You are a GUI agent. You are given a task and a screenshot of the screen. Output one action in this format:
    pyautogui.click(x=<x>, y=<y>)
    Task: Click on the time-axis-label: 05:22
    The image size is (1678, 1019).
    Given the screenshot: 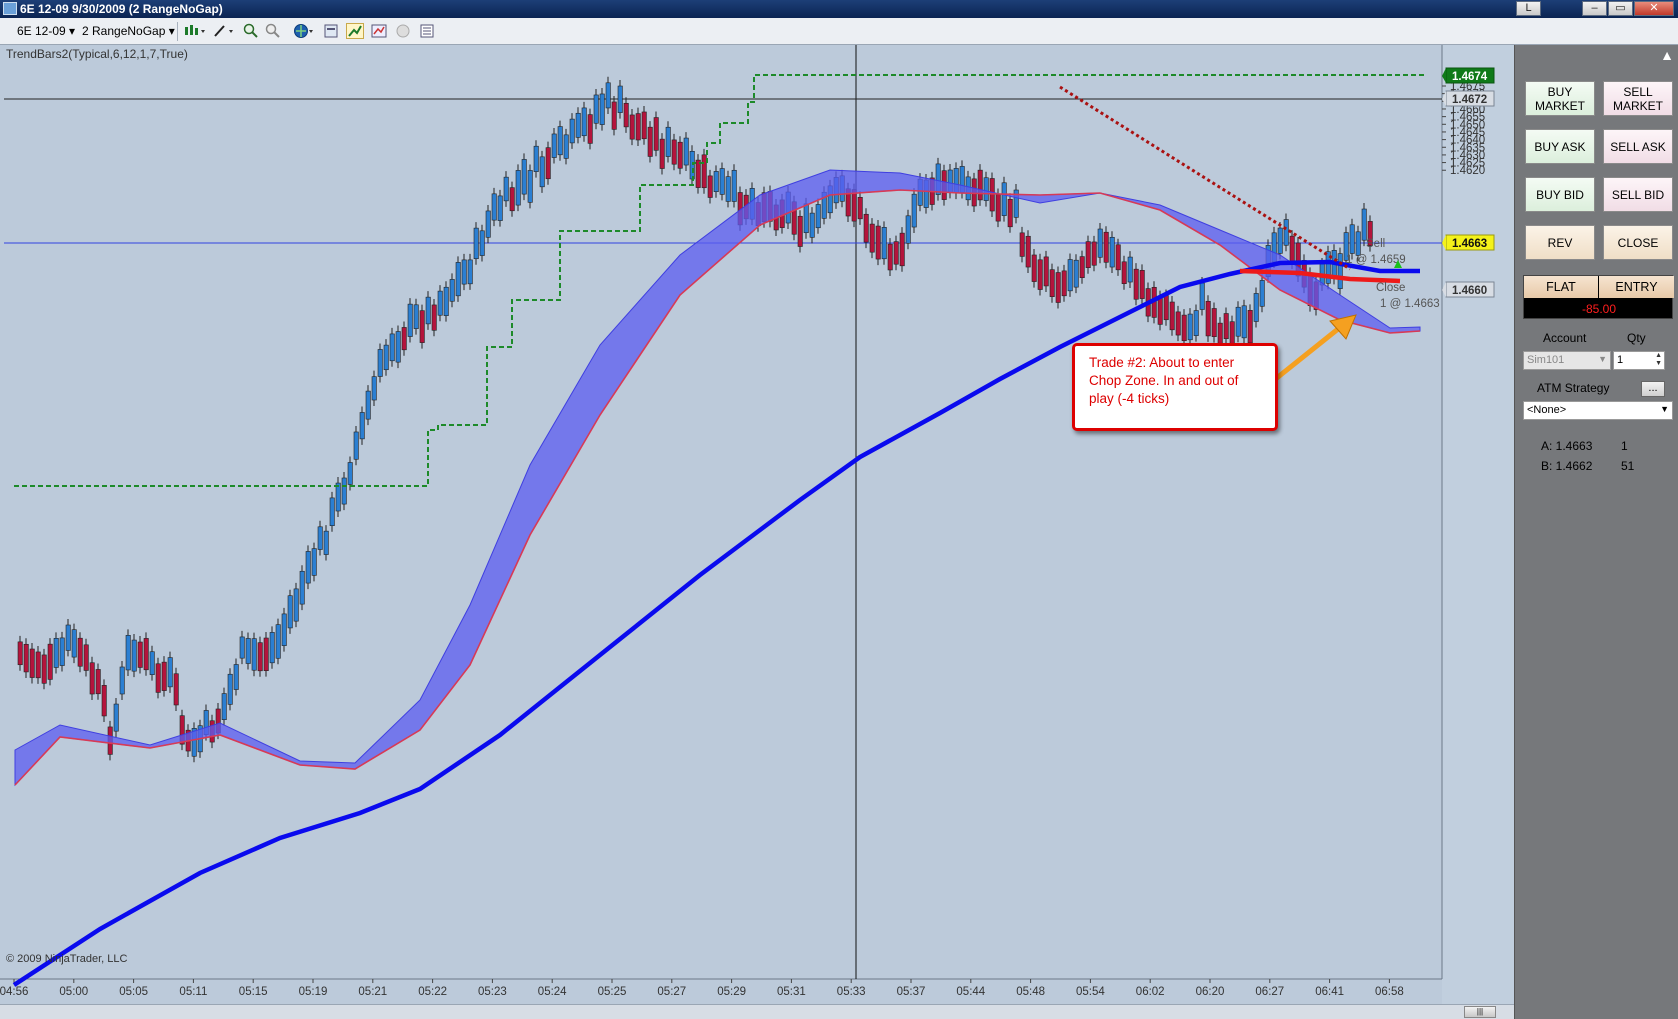 What is the action you would take?
    pyautogui.click(x=432, y=992)
    